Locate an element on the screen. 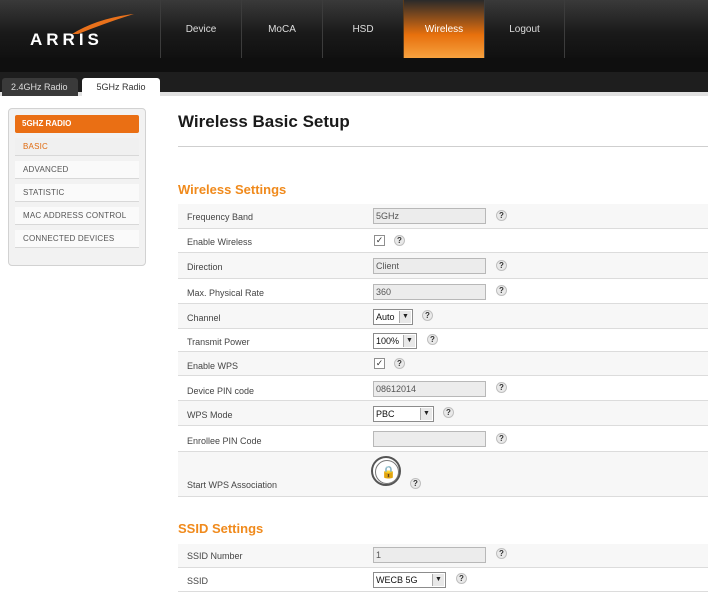  direction-label: Direction is located at coordinates (205, 267).